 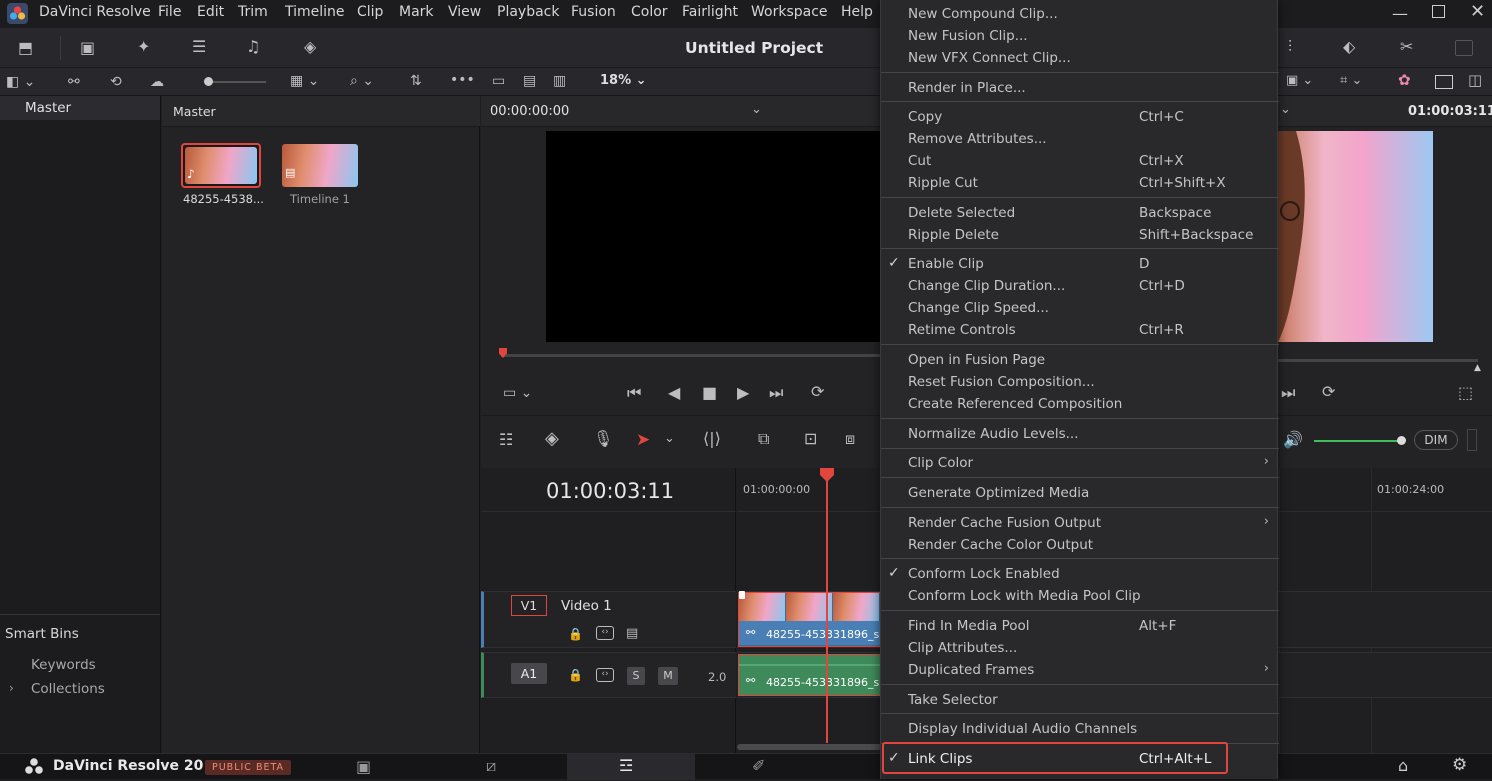 What do you see at coordinates (491, 766) in the screenshot?
I see `cut-page-icon: ⧄` at bounding box center [491, 766].